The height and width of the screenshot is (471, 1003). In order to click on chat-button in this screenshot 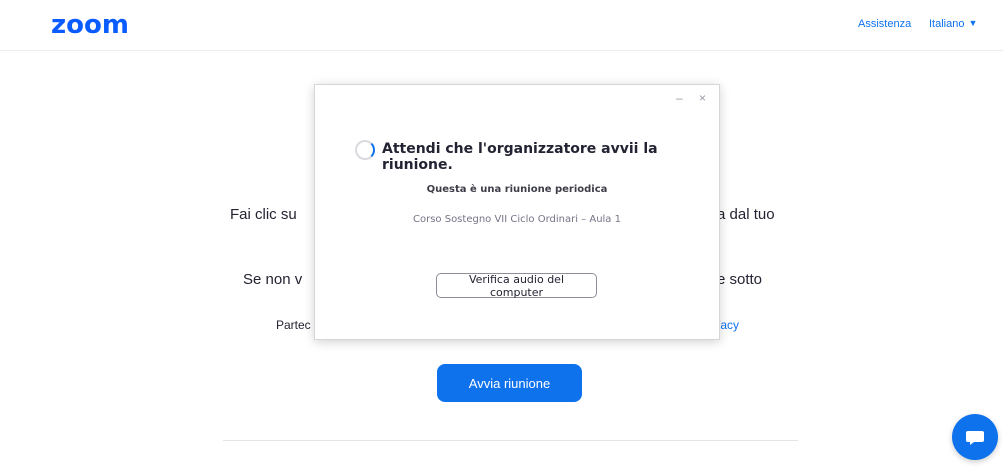, I will do `click(975, 437)`.